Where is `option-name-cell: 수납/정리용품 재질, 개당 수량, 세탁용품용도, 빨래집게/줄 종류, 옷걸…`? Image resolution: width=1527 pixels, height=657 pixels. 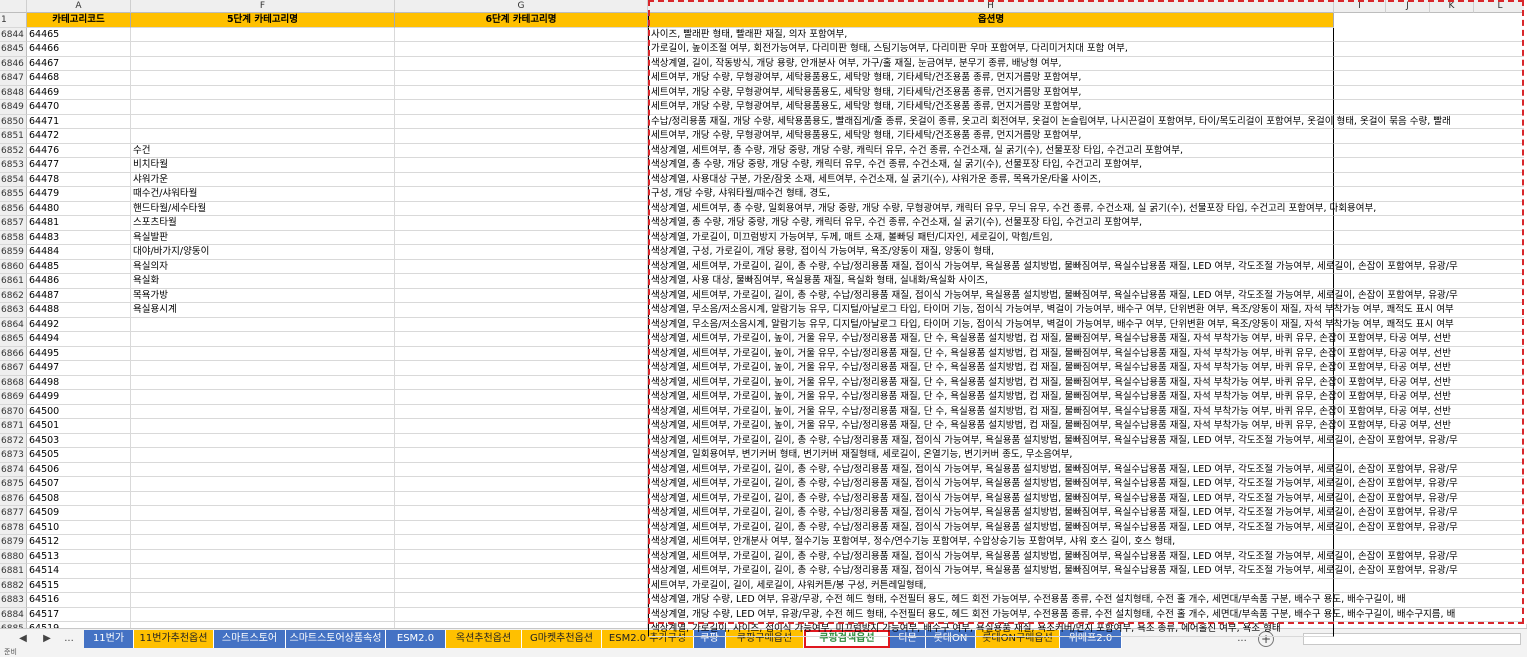 option-name-cell: 수납/정리용품 재질, 개당 수량, 세탁용품용도, 빨래집게/줄 종류, 옷걸… is located at coordinates (1049, 121).